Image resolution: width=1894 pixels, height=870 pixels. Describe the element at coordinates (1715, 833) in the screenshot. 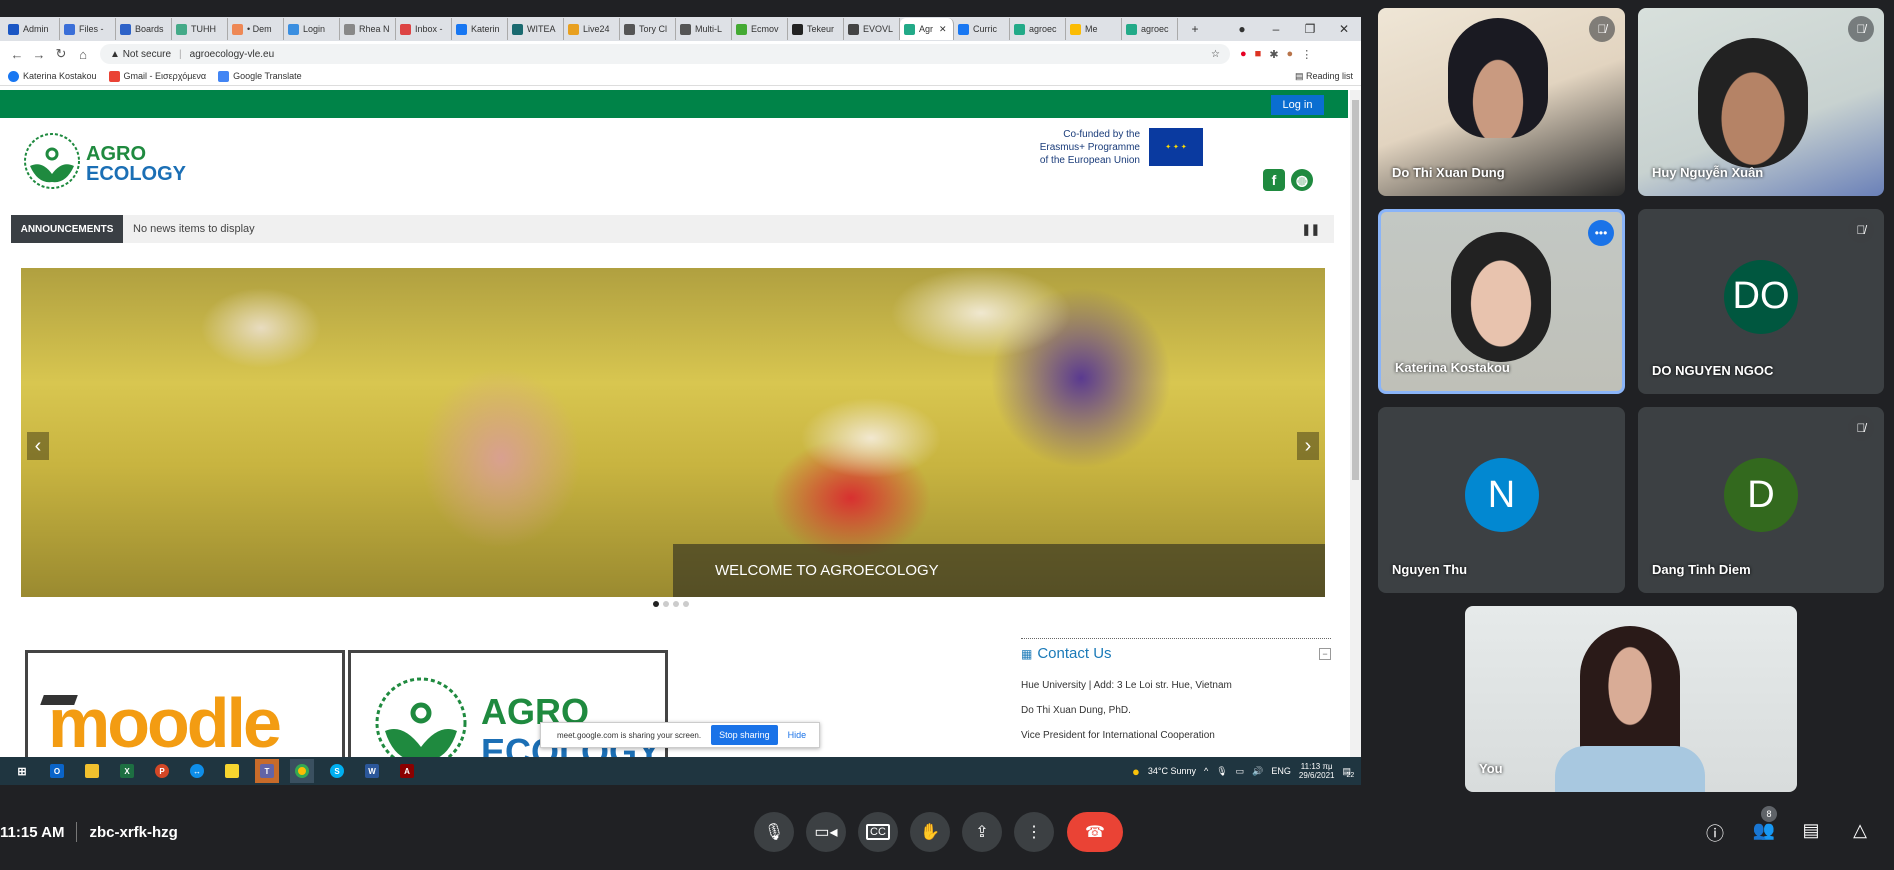

I see `meeting-details-icon: ⓘ` at that location.